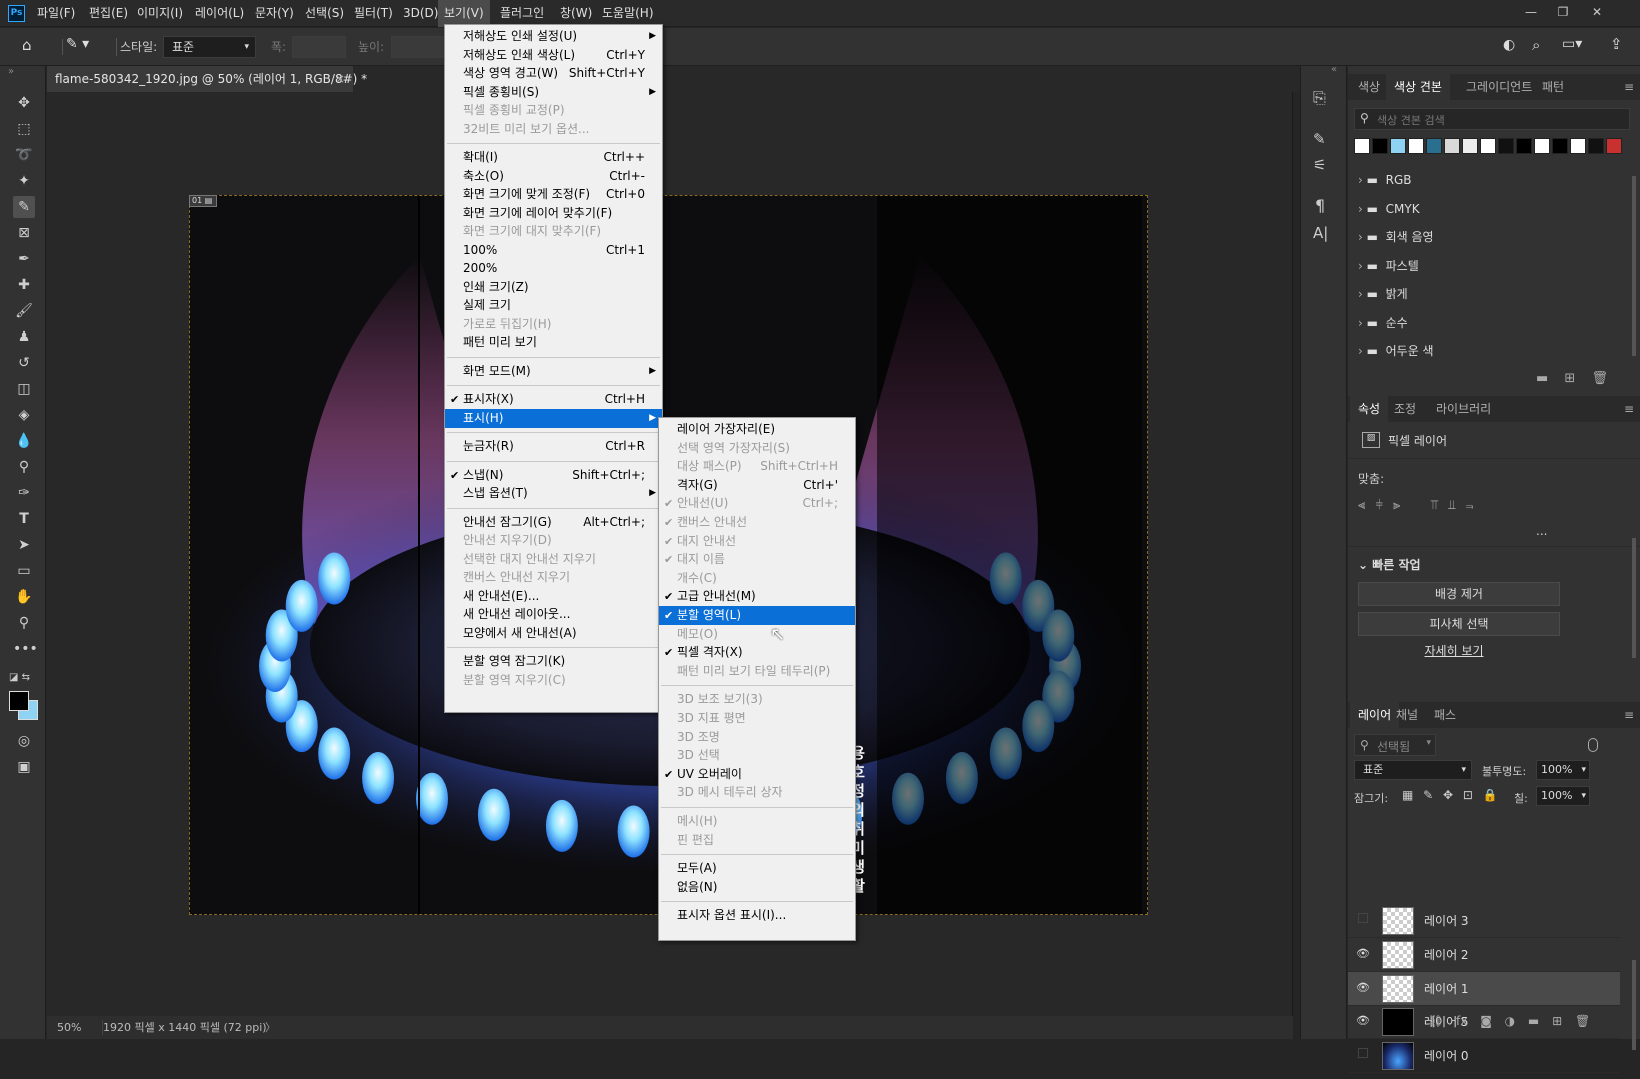 This screenshot has width=1640, height=1079. I want to click on history-panel-icon: ⎘, so click(1319, 98).